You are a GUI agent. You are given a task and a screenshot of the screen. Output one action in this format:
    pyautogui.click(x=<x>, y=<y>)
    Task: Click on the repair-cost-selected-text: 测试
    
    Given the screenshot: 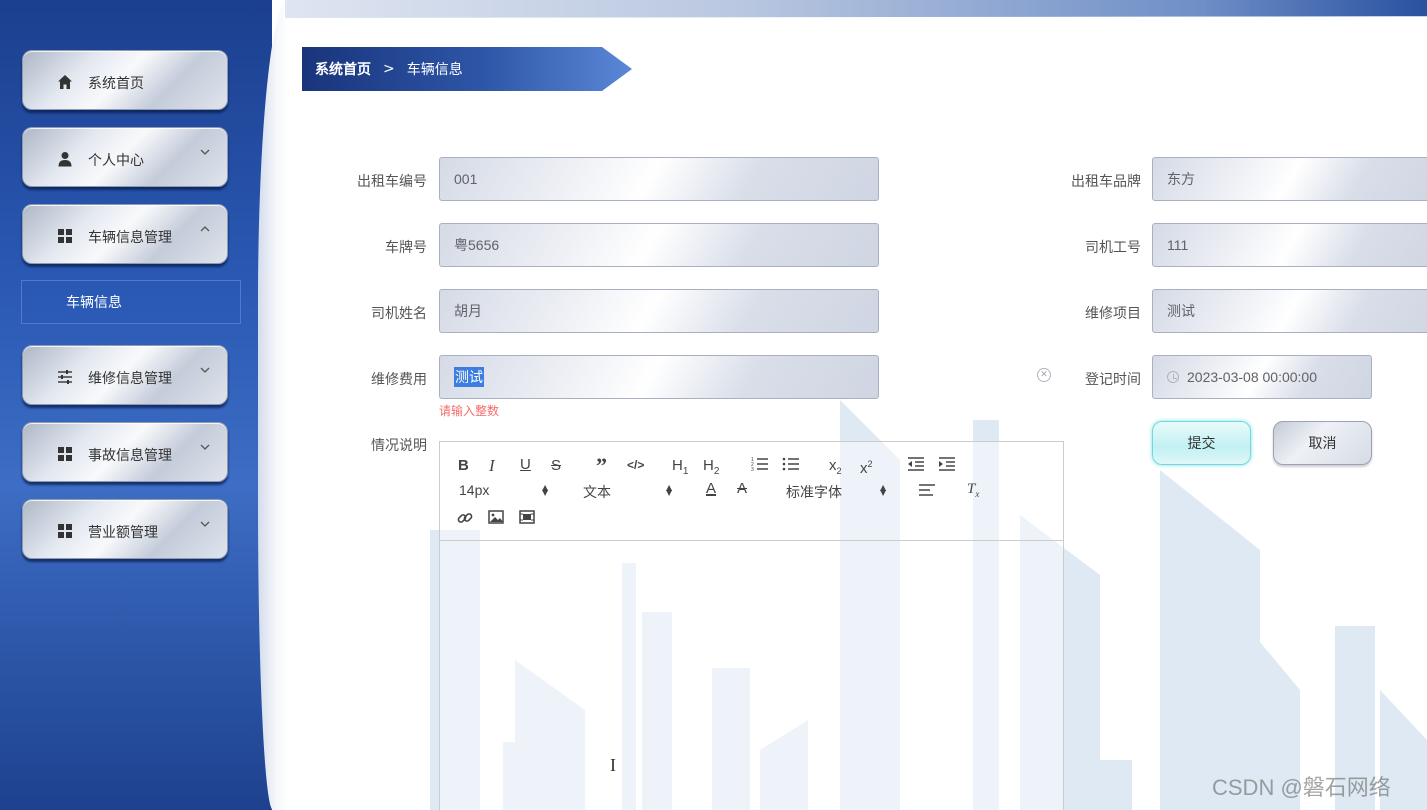 What is the action you would take?
    pyautogui.click(x=469, y=377)
    